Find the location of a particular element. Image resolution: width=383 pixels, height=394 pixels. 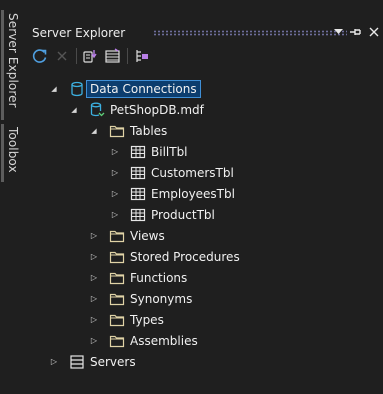

panel-title-bar: Server Explorer is located at coordinates (206, 33).